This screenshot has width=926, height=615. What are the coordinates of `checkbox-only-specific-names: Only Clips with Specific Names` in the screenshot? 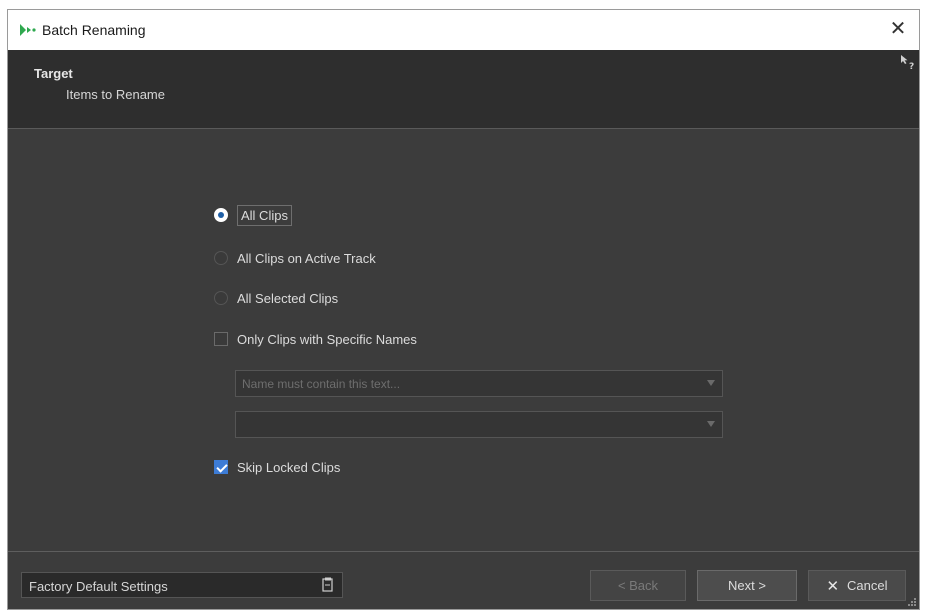 It's located at (315, 339).